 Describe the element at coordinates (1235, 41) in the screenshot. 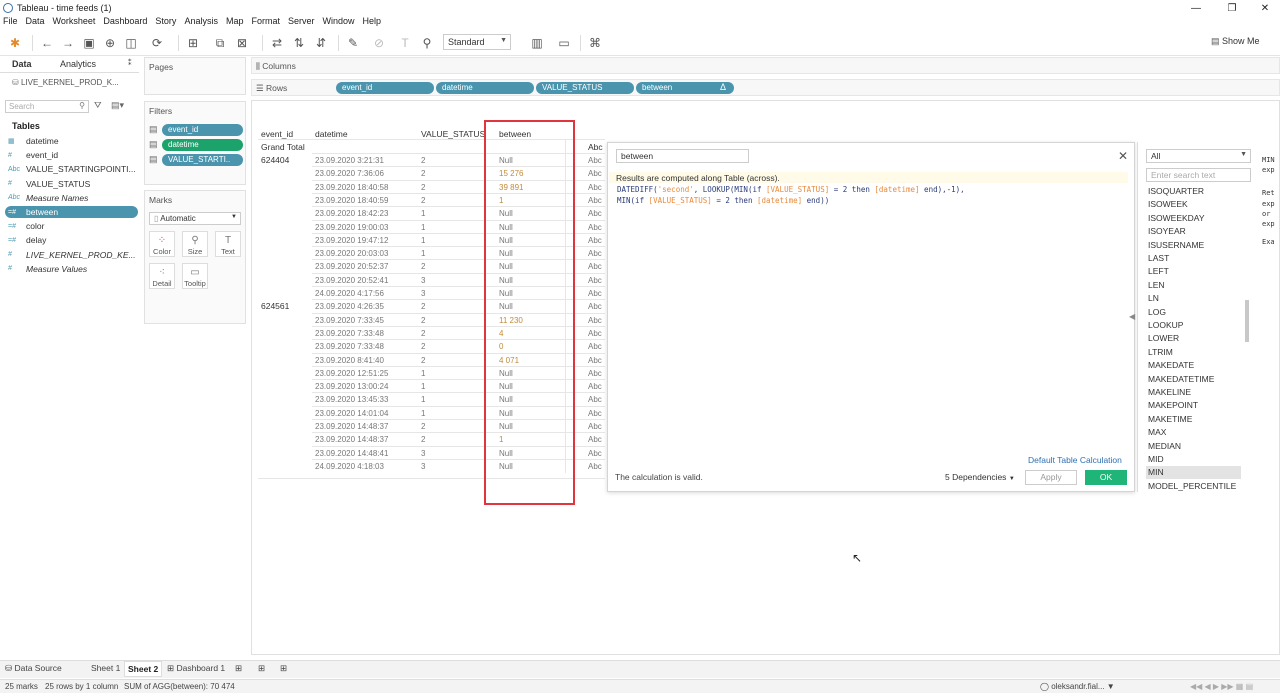

I see `show-me-button: ▤ Show Me` at that location.